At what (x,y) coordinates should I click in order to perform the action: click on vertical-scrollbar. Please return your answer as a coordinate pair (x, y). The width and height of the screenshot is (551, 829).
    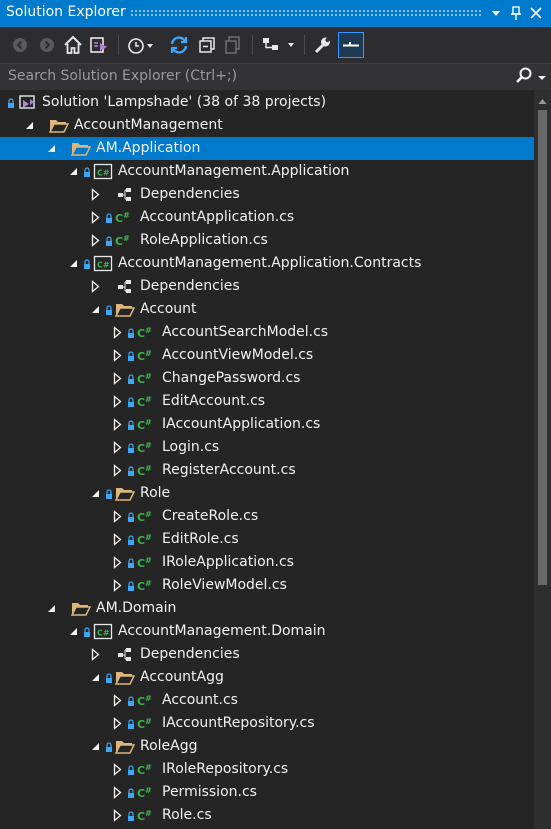
    Looking at the image, I should click on (542, 459).